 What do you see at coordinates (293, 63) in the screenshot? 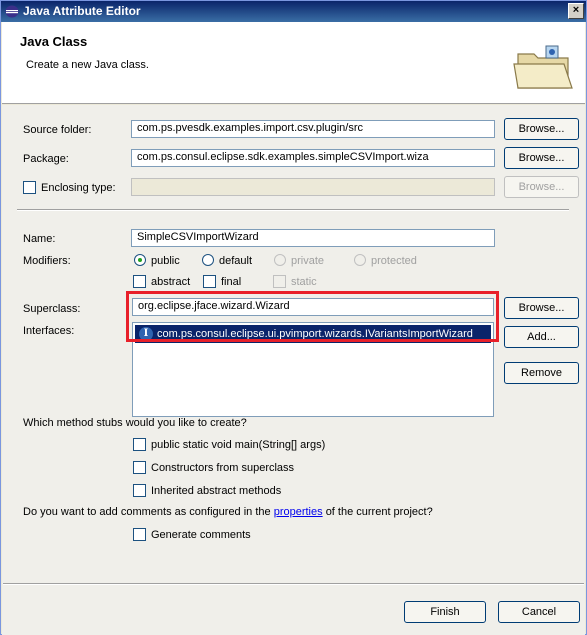
I see `wizard-banner: Java Class Create a new Java class.` at bounding box center [293, 63].